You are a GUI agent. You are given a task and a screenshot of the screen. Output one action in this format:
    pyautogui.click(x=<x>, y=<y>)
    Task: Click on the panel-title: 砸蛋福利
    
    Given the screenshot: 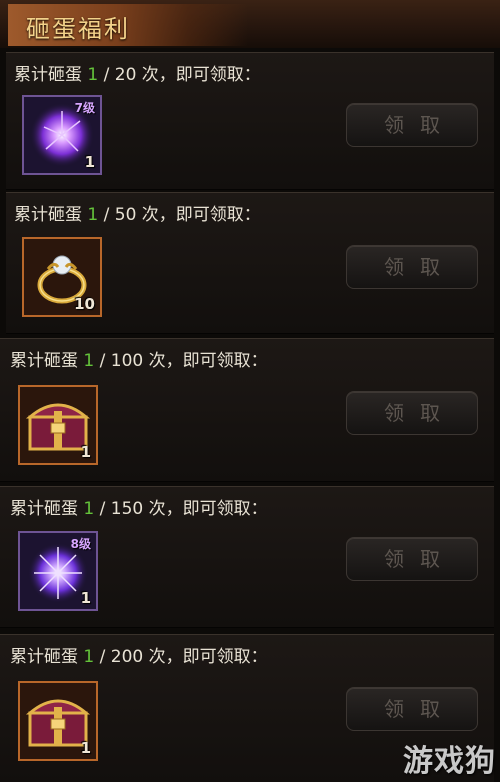 What is the action you would take?
    pyautogui.click(x=78, y=29)
    